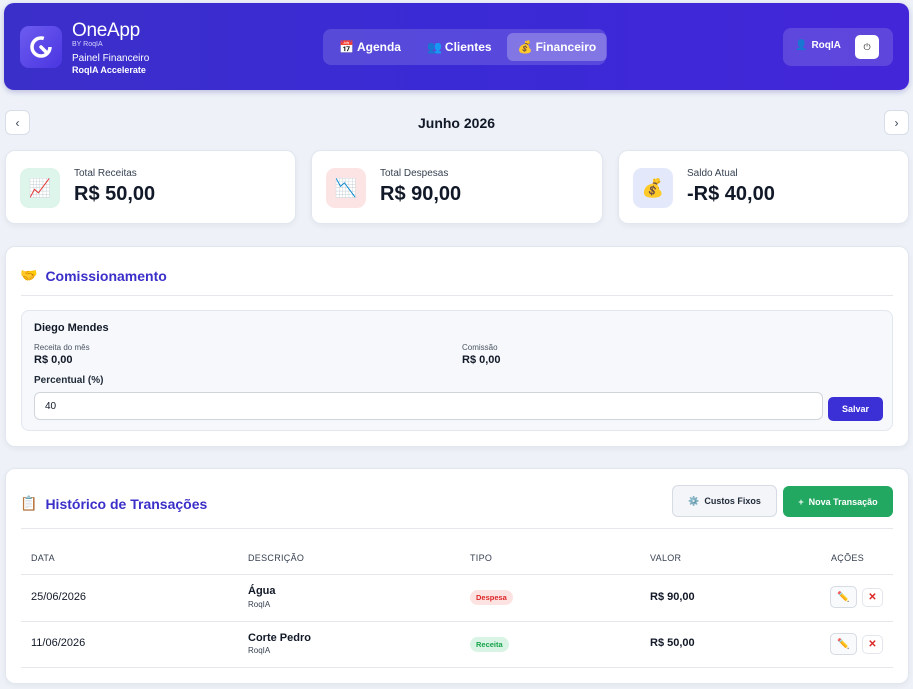  Describe the element at coordinates (29, 503) in the screenshot. I see `clipboard-icon: 📋` at that location.